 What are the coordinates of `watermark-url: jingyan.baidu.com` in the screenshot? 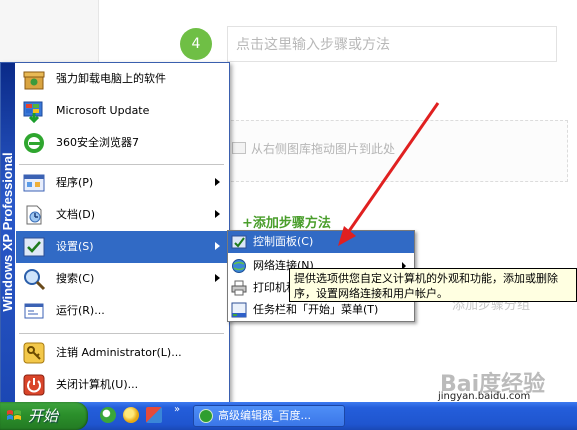 It's located at (484, 396).